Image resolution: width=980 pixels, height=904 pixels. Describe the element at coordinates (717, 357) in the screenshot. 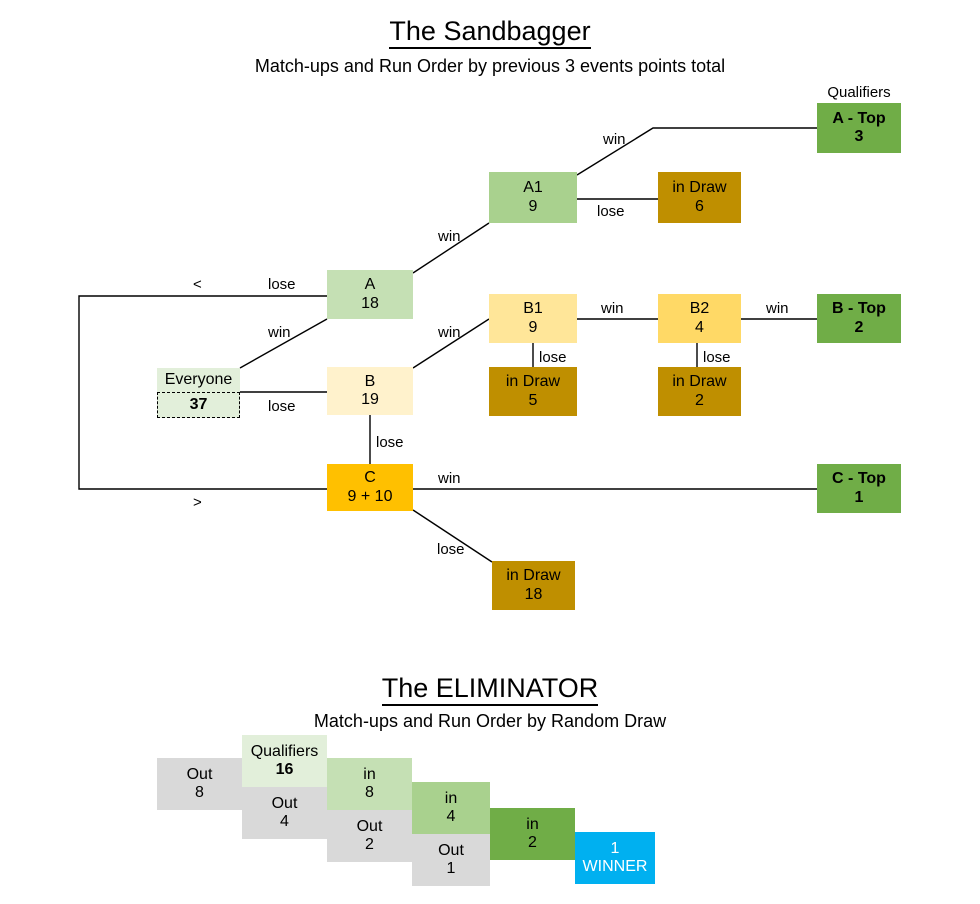

I see `edge-label-b2-draw: lose` at that location.